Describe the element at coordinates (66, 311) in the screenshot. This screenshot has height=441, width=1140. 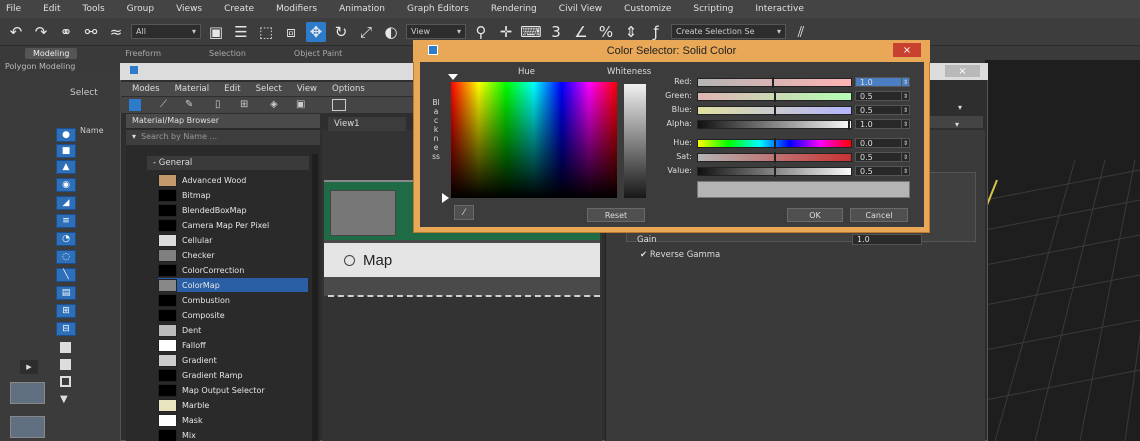
I see `panel-button-11: ⊞` at that location.